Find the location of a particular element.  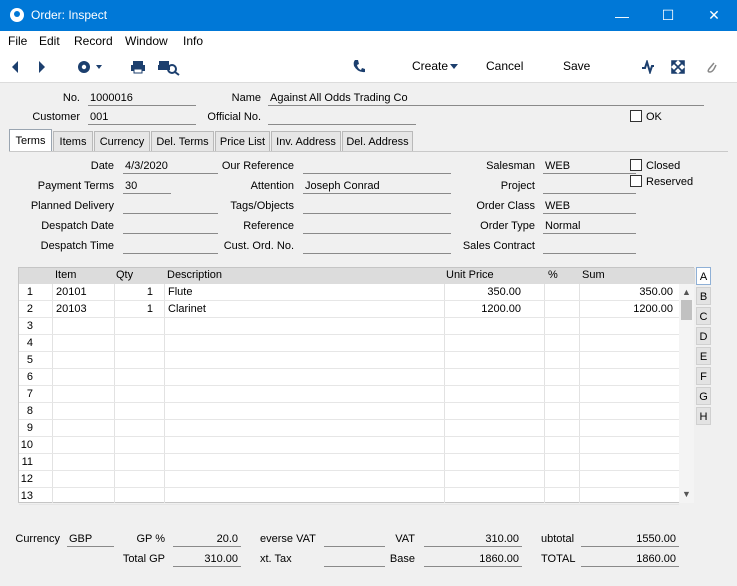

vat-field: 310.00 is located at coordinates (473, 539).